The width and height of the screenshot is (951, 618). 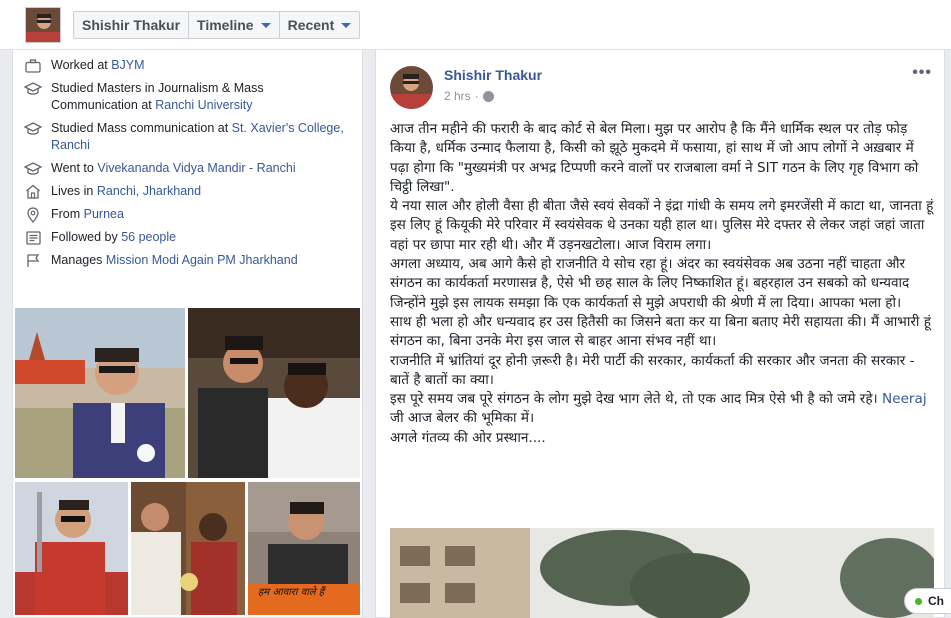 I want to click on tab-profile-name: Shishir Thakur, so click(x=132, y=25).